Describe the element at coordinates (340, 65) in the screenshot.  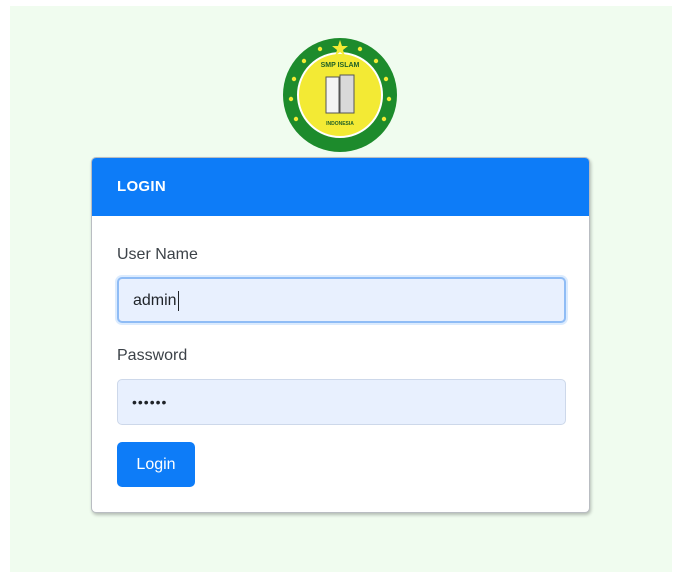
I see `logo-ring-text: SMP ISLAM` at that location.